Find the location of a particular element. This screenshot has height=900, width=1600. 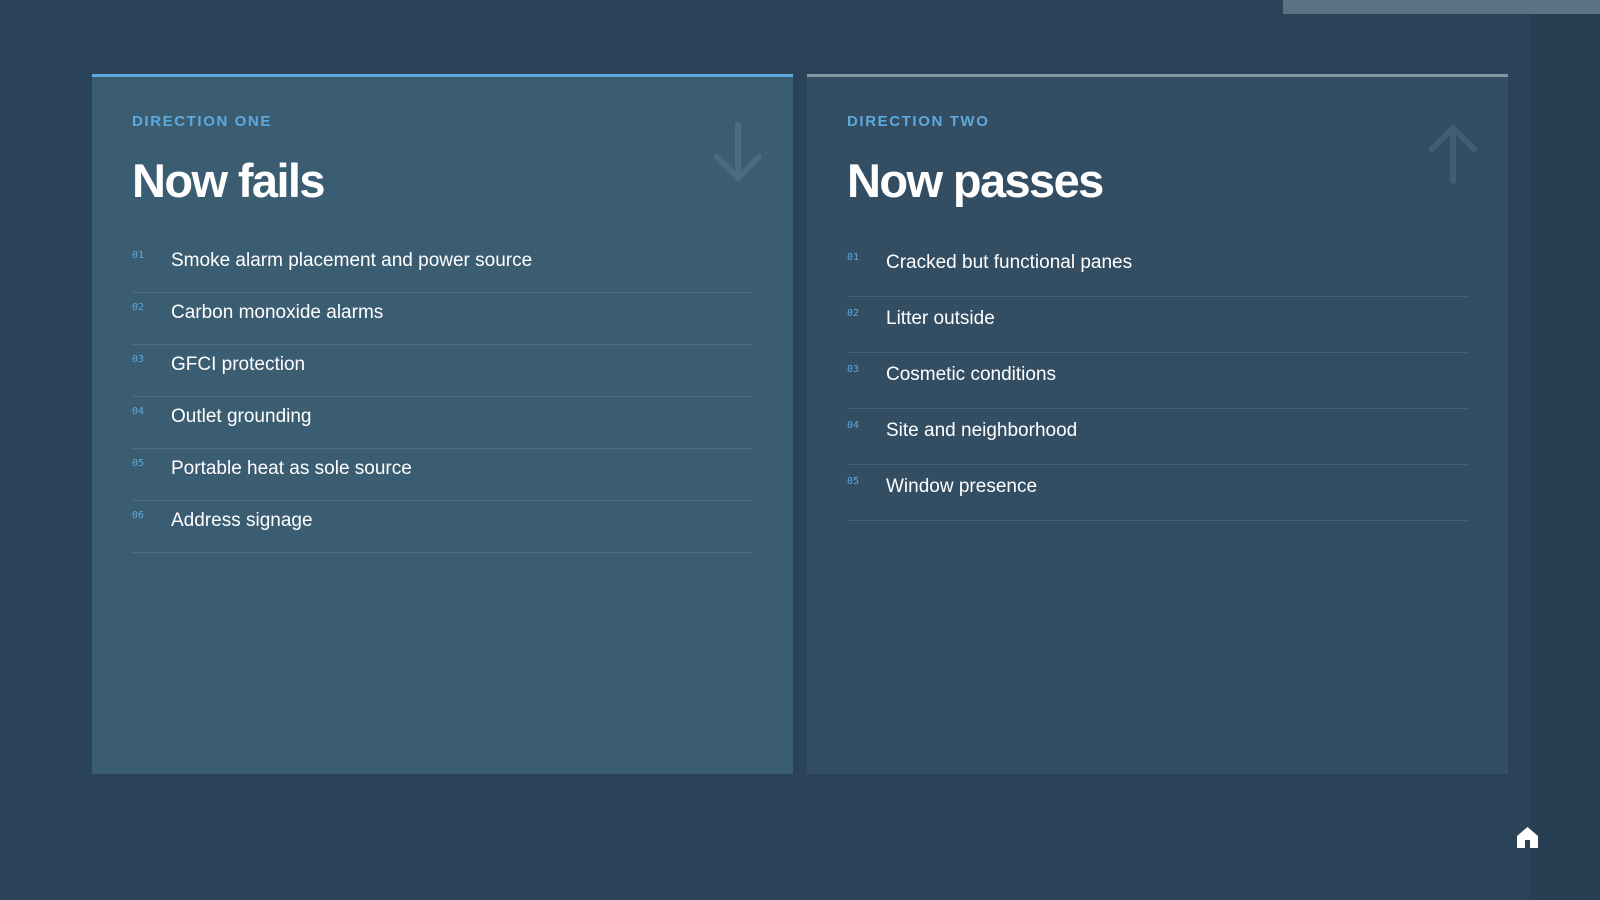

item-text: Cosmetic conditions is located at coordinates (971, 374).